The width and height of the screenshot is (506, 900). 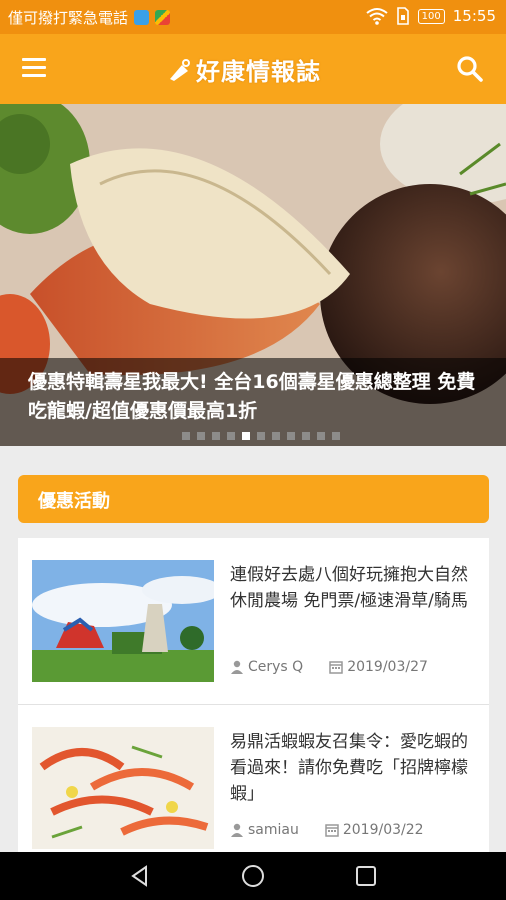 I want to click on section-header: 優惠活動, so click(x=253, y=499).